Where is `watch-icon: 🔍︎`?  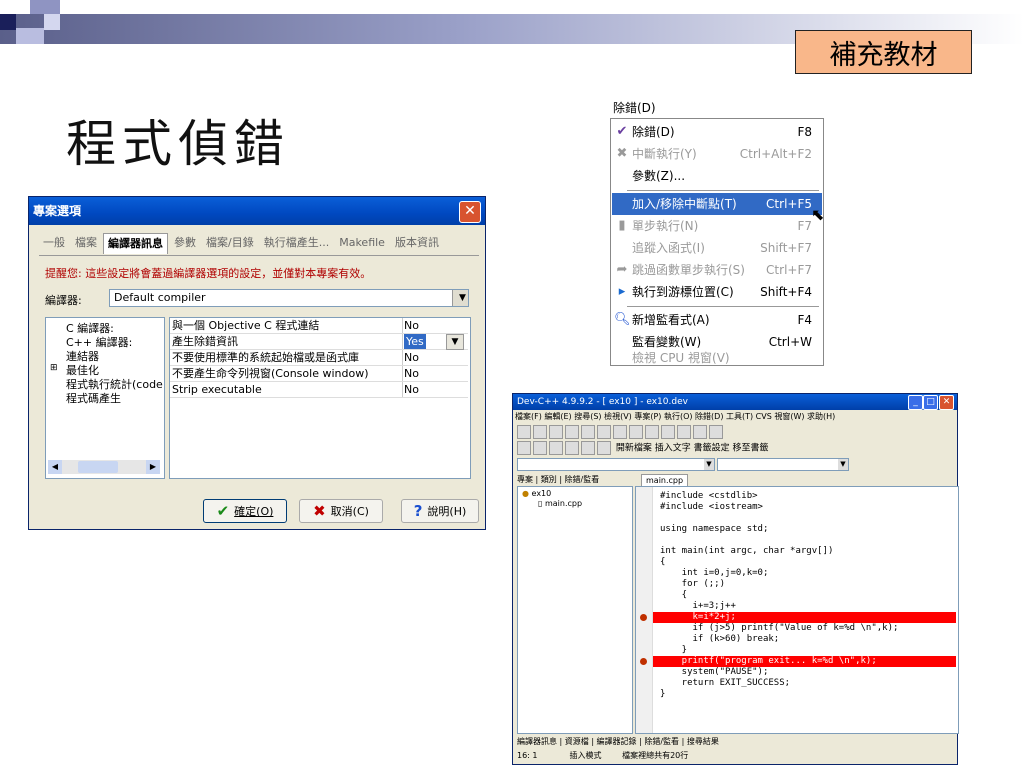 watch-icon: 🔍︎ is located at coordinates (622, 319).